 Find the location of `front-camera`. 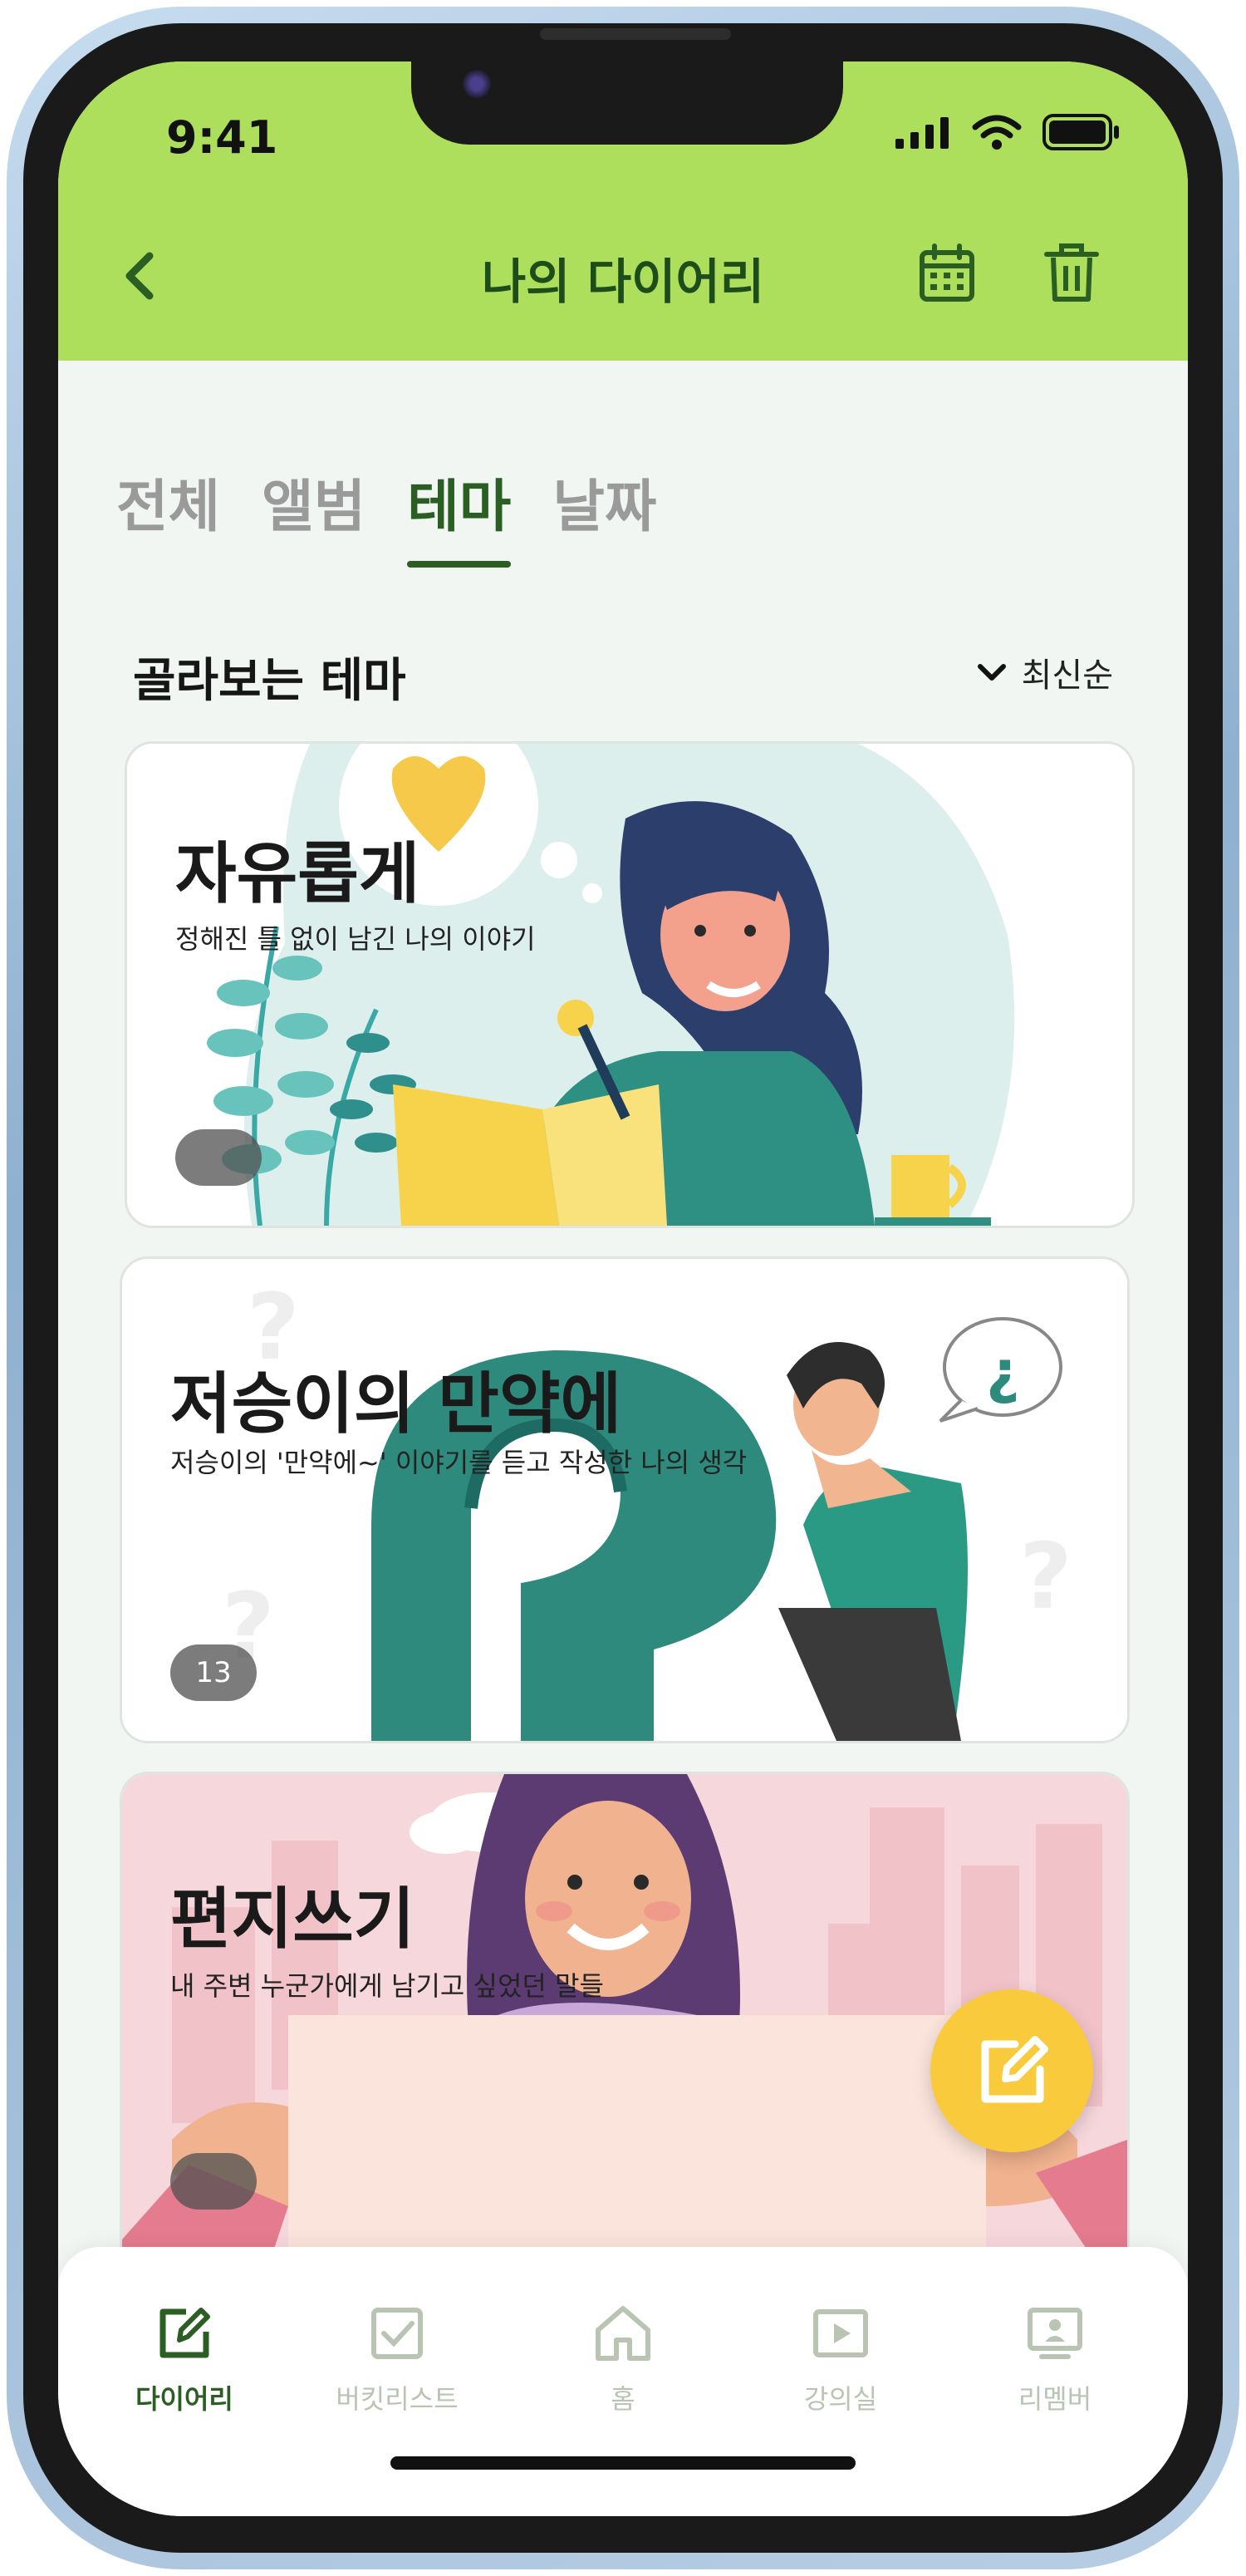

front-camera is located at coordinates (477, 84).